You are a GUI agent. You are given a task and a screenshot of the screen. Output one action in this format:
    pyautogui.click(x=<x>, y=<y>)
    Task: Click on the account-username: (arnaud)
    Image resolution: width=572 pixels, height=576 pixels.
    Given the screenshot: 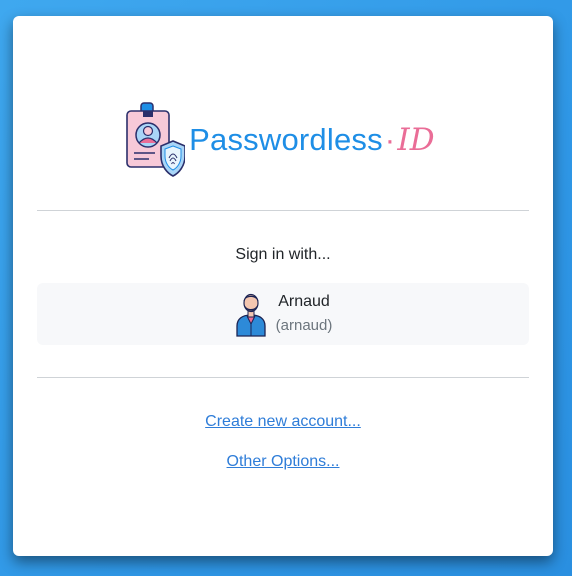 What is the action you would take?
    pyautogui.click(x=304, y=325)
    